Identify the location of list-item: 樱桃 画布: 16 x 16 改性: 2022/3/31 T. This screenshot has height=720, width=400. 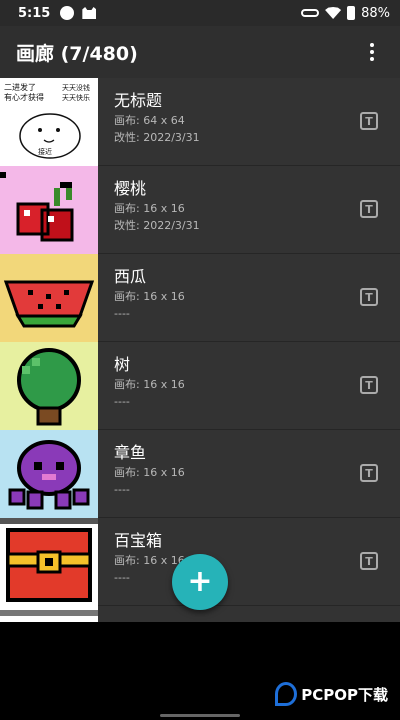
(200, 210).